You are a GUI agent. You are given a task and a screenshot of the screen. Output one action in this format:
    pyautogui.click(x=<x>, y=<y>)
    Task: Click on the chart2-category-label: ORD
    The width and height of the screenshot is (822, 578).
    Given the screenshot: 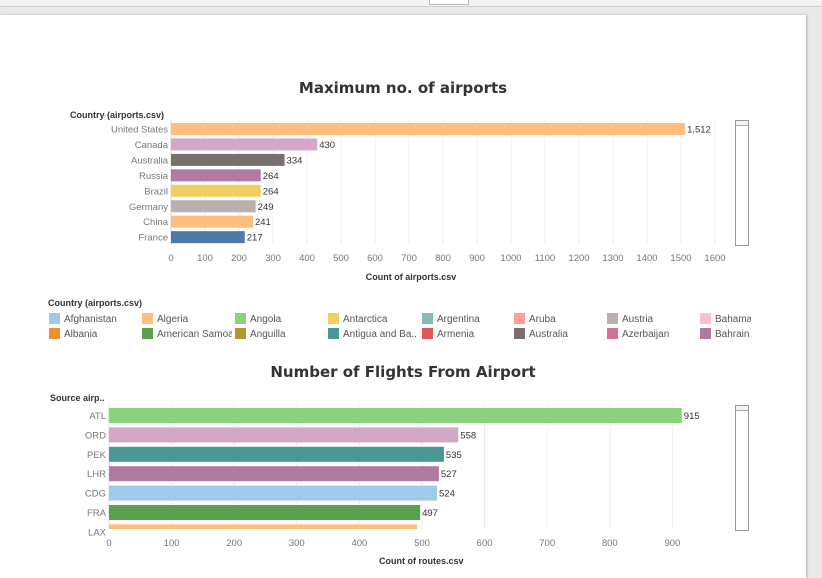 What is the action you would take?
    pyautogui.click(x=95, y=435)
    